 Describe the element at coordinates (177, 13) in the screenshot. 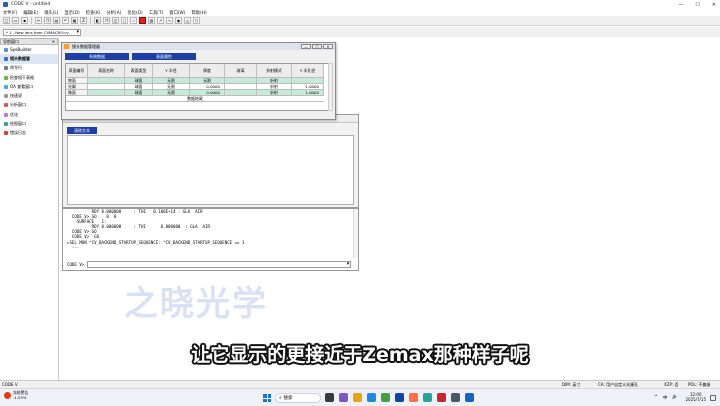

I see `menu-window: 窗口(W)` at that location.